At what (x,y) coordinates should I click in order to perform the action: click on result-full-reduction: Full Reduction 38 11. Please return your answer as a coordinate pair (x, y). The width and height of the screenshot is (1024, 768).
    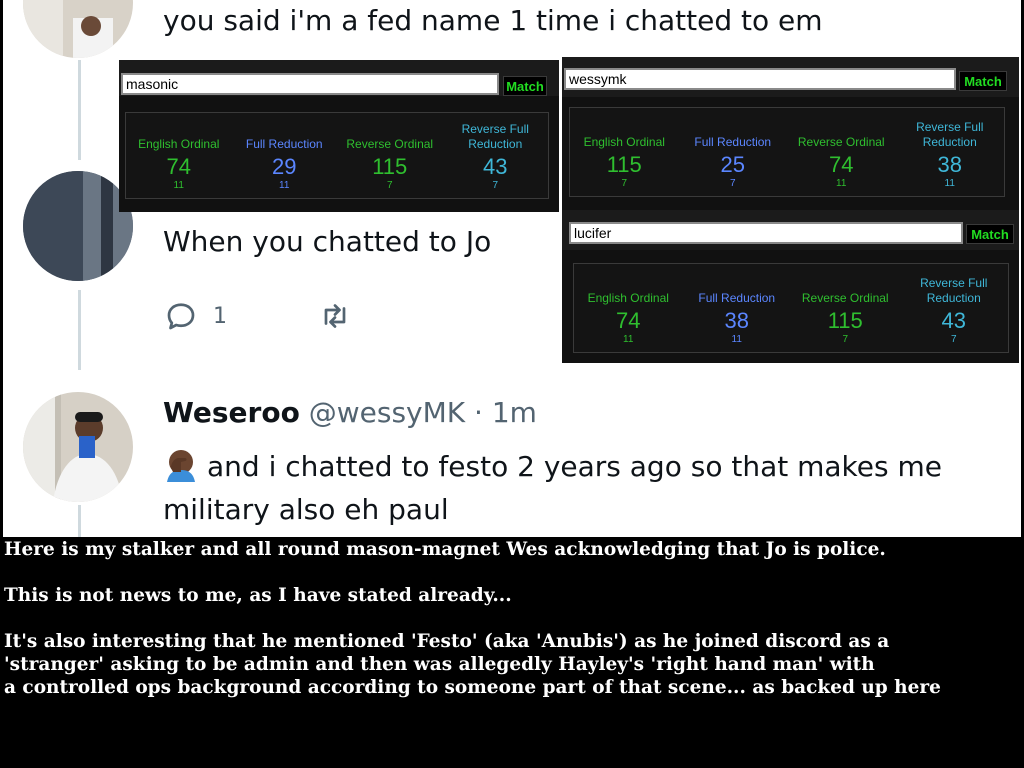
    Looking at the image, I should click on (737, 308).